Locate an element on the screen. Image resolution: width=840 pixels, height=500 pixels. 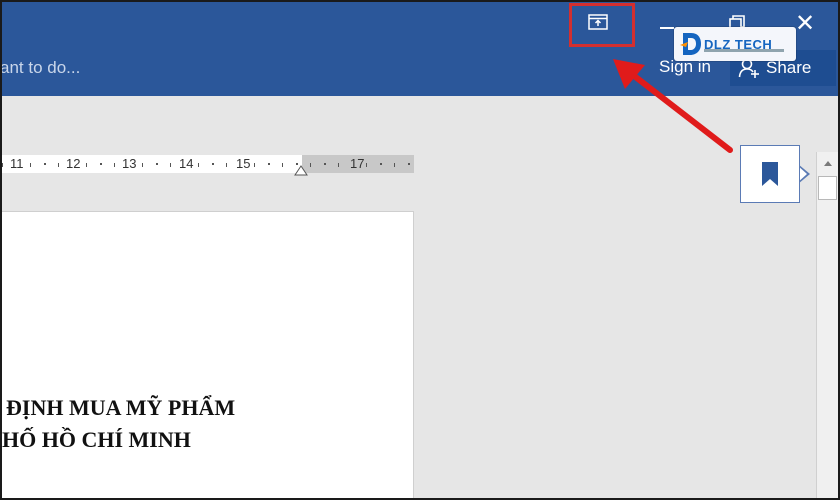
scroll-up-button is located at coordinates (827, 163).